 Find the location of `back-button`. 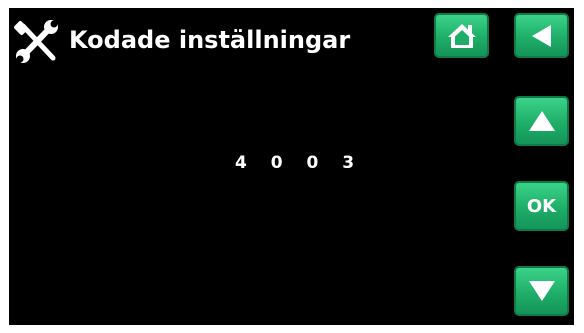

back-button is located at coordinates (541, 35).